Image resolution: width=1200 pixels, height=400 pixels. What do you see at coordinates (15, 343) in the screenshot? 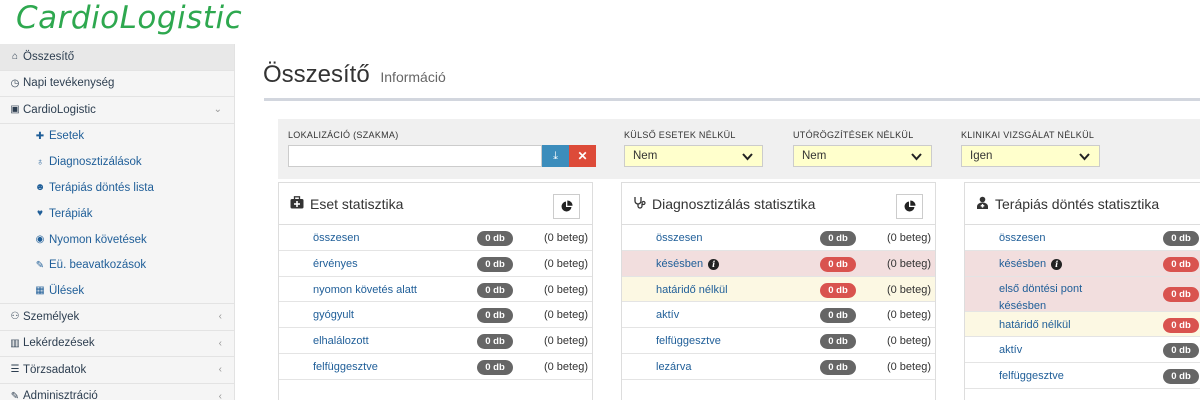
I see `bar-chart-icon: ▥` at bounding box center [15, 343].